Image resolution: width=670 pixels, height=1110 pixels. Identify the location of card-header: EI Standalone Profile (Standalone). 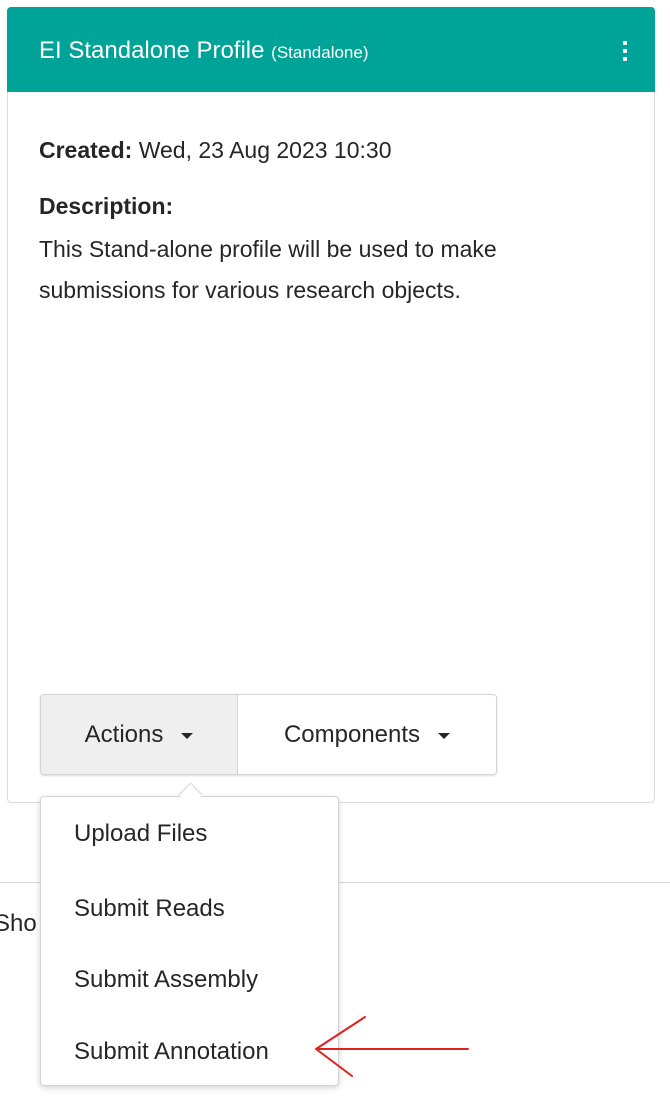
(331, 49).